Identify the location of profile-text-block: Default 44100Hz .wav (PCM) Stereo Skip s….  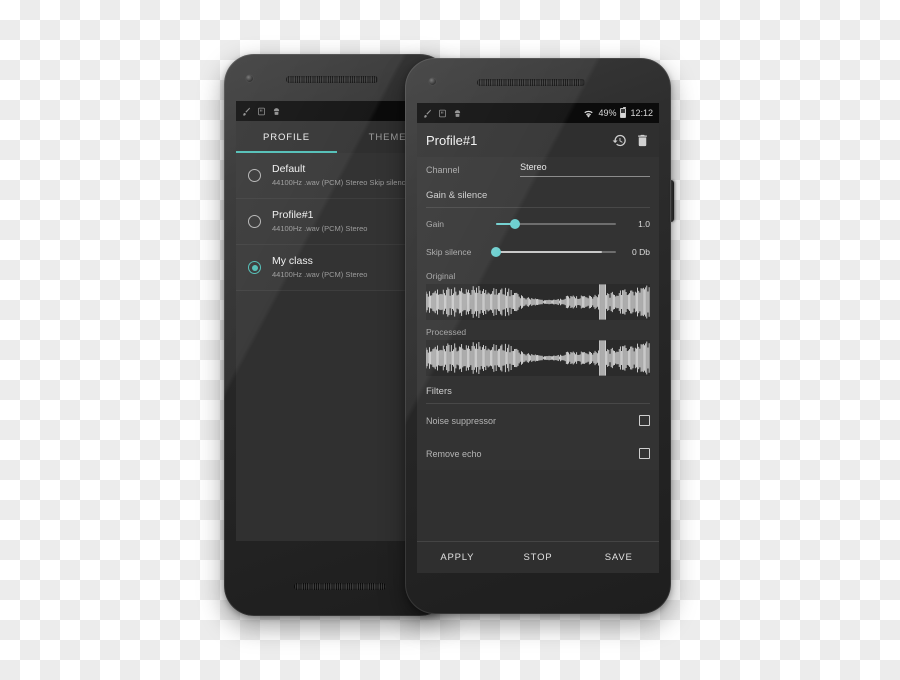
(341, 175).